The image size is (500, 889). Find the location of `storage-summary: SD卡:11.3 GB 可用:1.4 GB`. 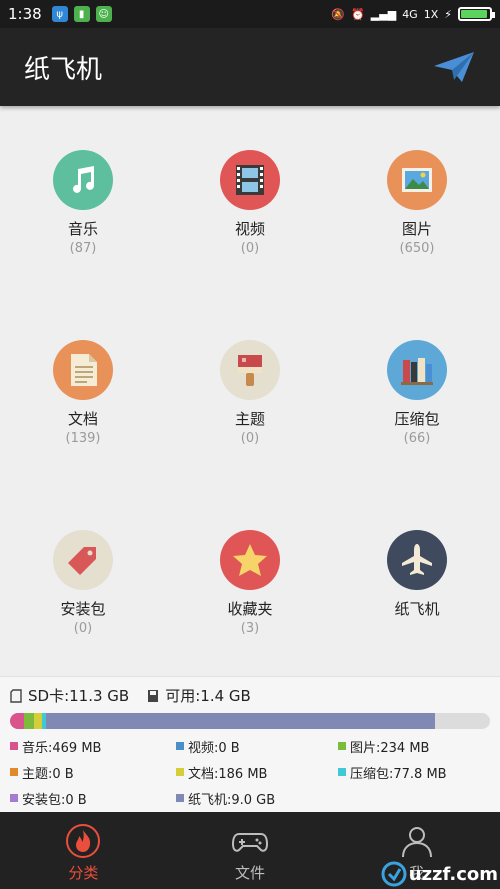

storage-summary: SD卡:11.3 GB 可用:1.4 GB is located at coordinates (130, 695).